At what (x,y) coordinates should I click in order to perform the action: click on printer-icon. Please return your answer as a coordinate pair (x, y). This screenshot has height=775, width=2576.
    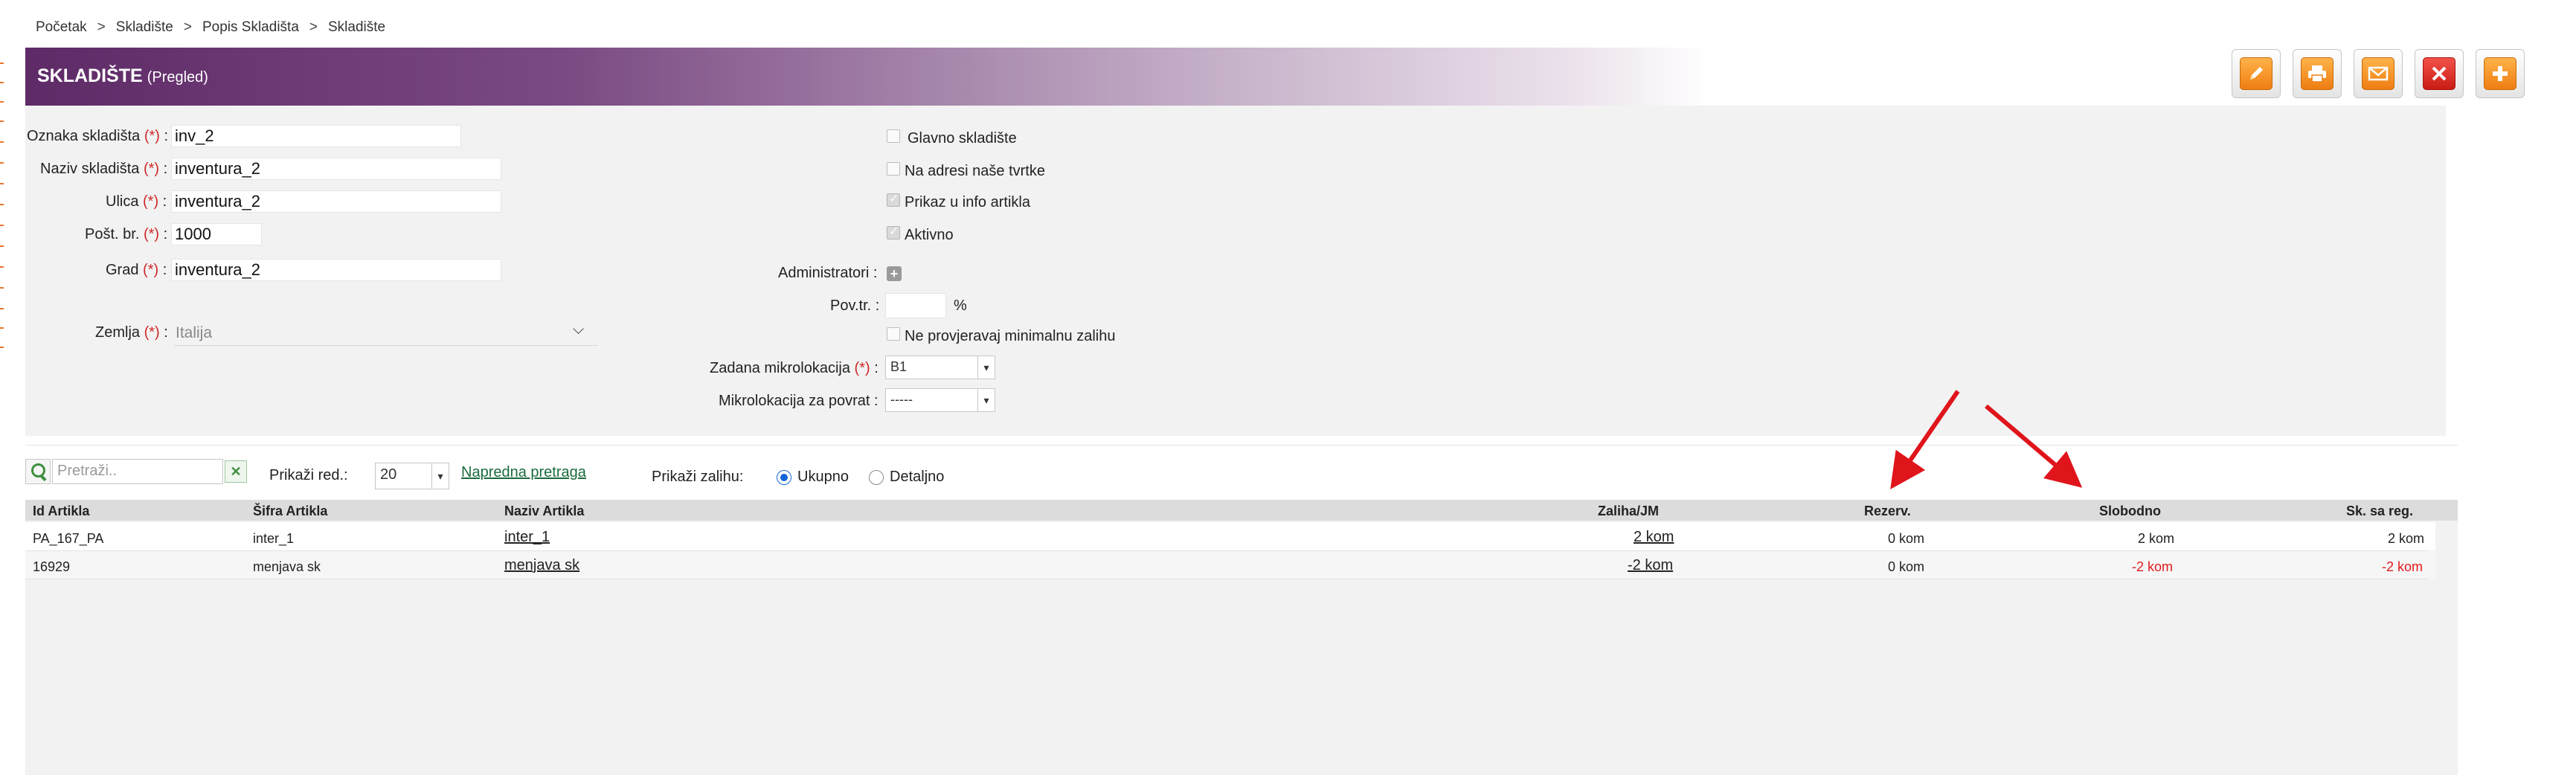
    Looking at the image, I should click on (2317, 73).